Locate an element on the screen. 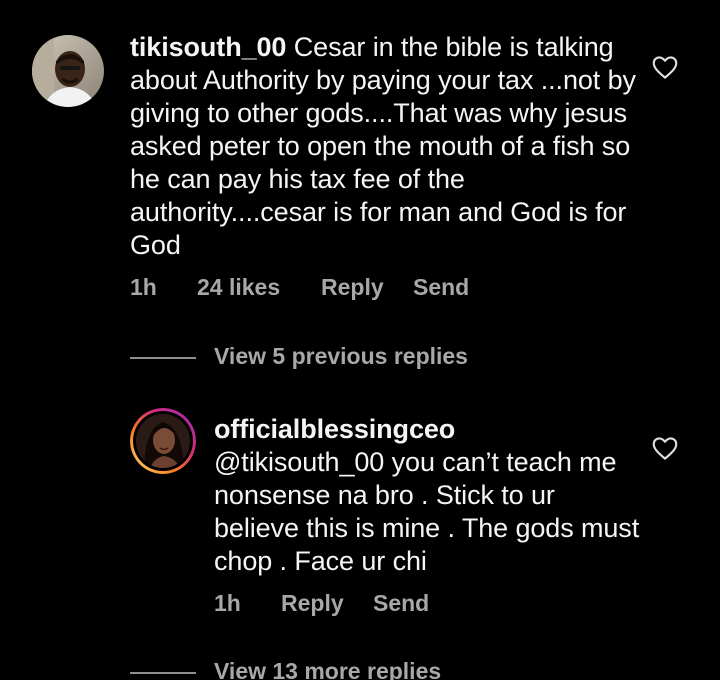  view-previous-replies-label: View 5 previous replies is located at coordinates (341, 356).